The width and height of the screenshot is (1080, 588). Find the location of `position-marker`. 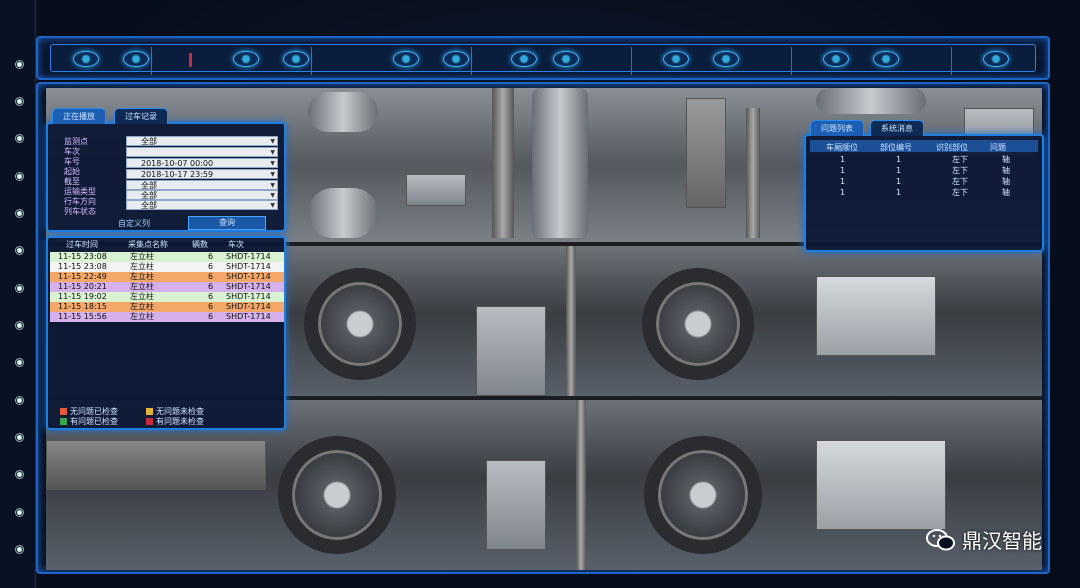

position-marker is located at coordinates (190, 60).